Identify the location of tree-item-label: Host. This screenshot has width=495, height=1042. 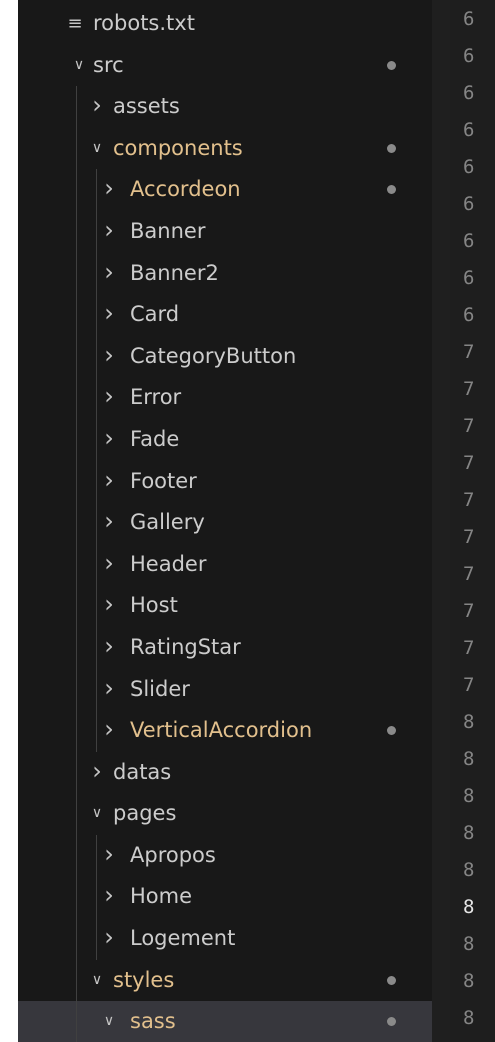
(154, 605).